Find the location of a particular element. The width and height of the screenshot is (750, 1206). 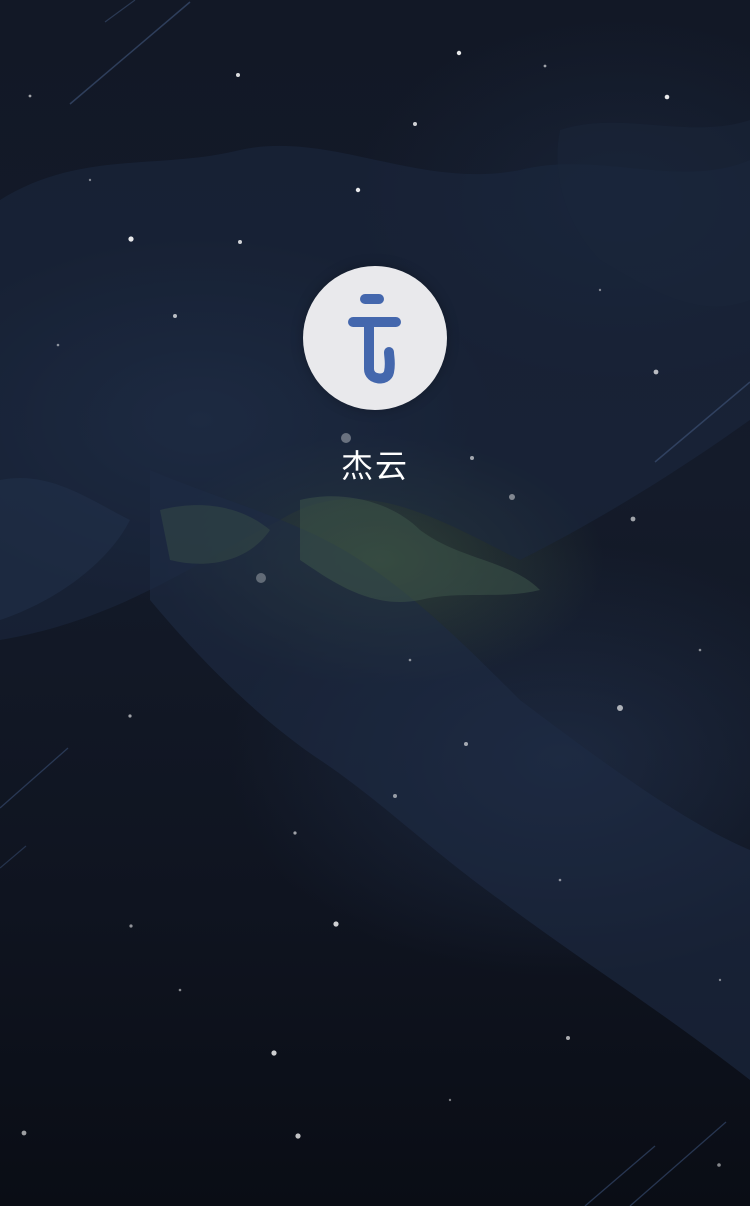

app-name: 杰云 is located at coordinates (374, 466).